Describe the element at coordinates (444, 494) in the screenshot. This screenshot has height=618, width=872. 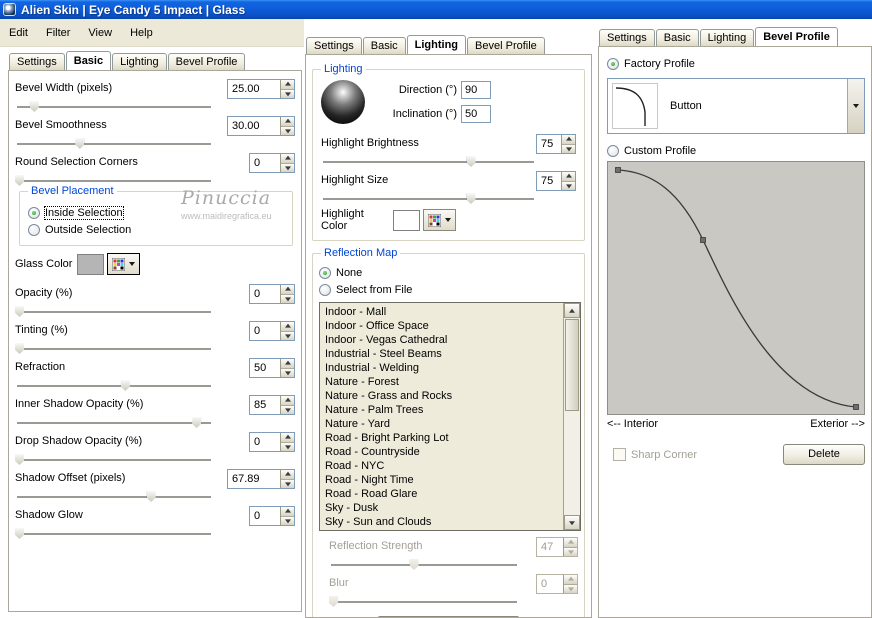
I see `list-item: Road - Road Glare` at that location.